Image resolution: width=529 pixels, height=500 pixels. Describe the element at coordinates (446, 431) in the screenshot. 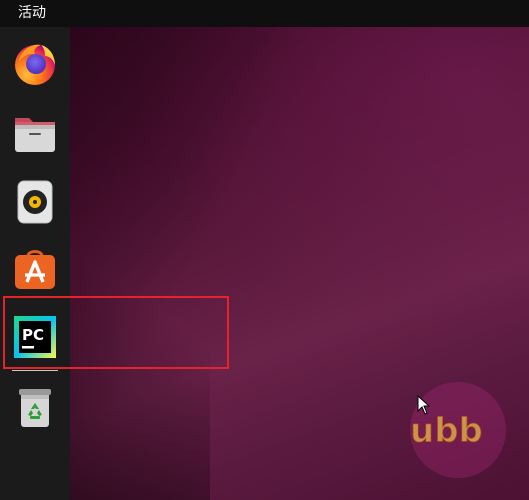

I see `watermark-text: ubb` at that location.